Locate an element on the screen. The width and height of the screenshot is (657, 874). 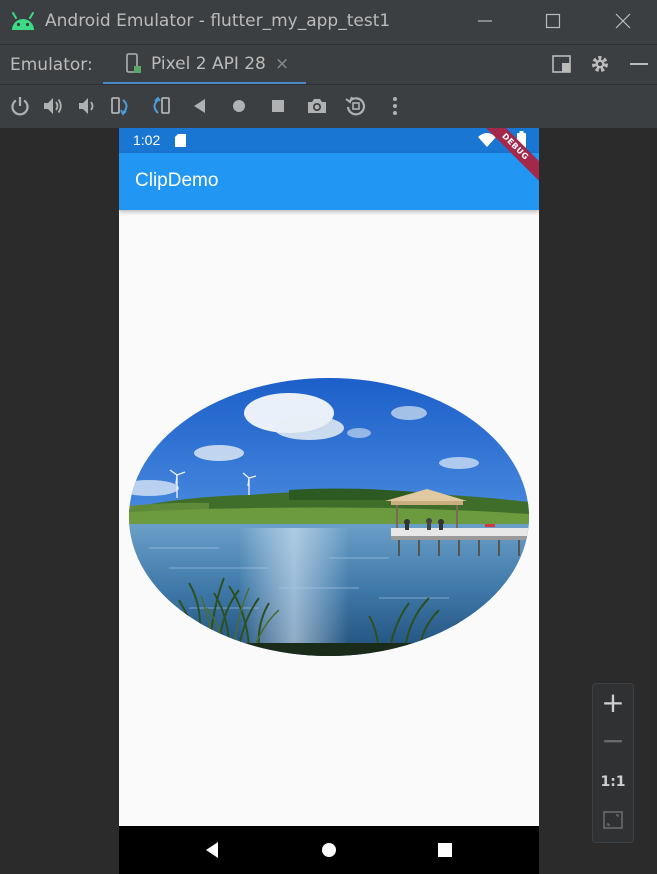
status-time: 1:02 is located at coordinates (147, 140).